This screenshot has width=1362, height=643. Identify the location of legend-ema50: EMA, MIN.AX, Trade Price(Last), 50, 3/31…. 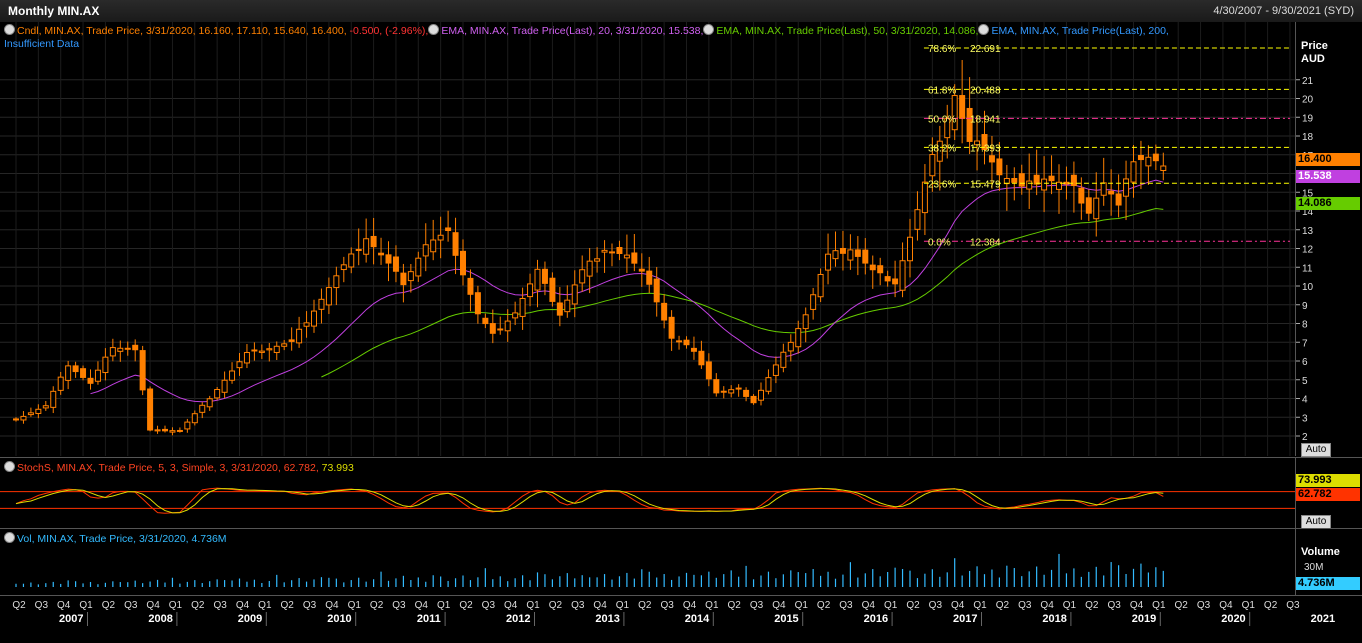
(847, 31).